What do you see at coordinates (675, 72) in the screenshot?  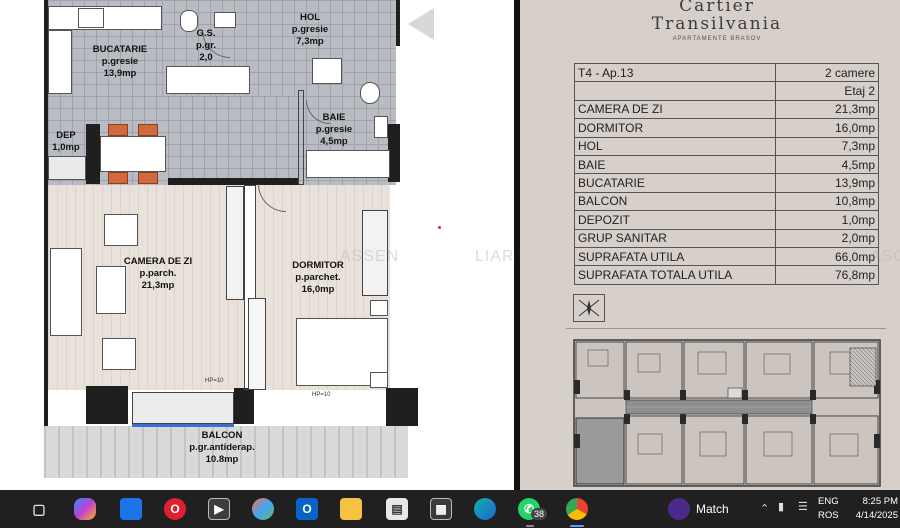 I see `apartment-label: T4 - Ap.13` at bounding box center [675, 72].